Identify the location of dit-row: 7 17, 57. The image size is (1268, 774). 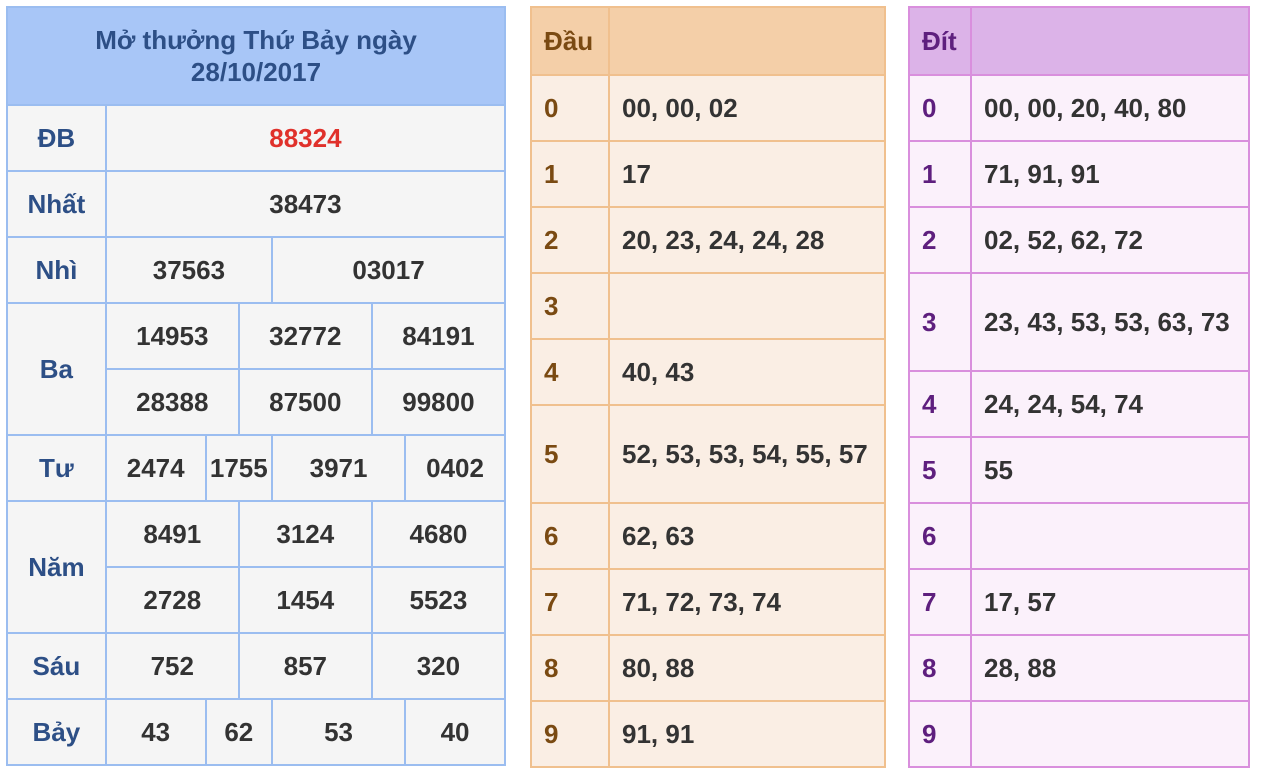
(1079, 602).